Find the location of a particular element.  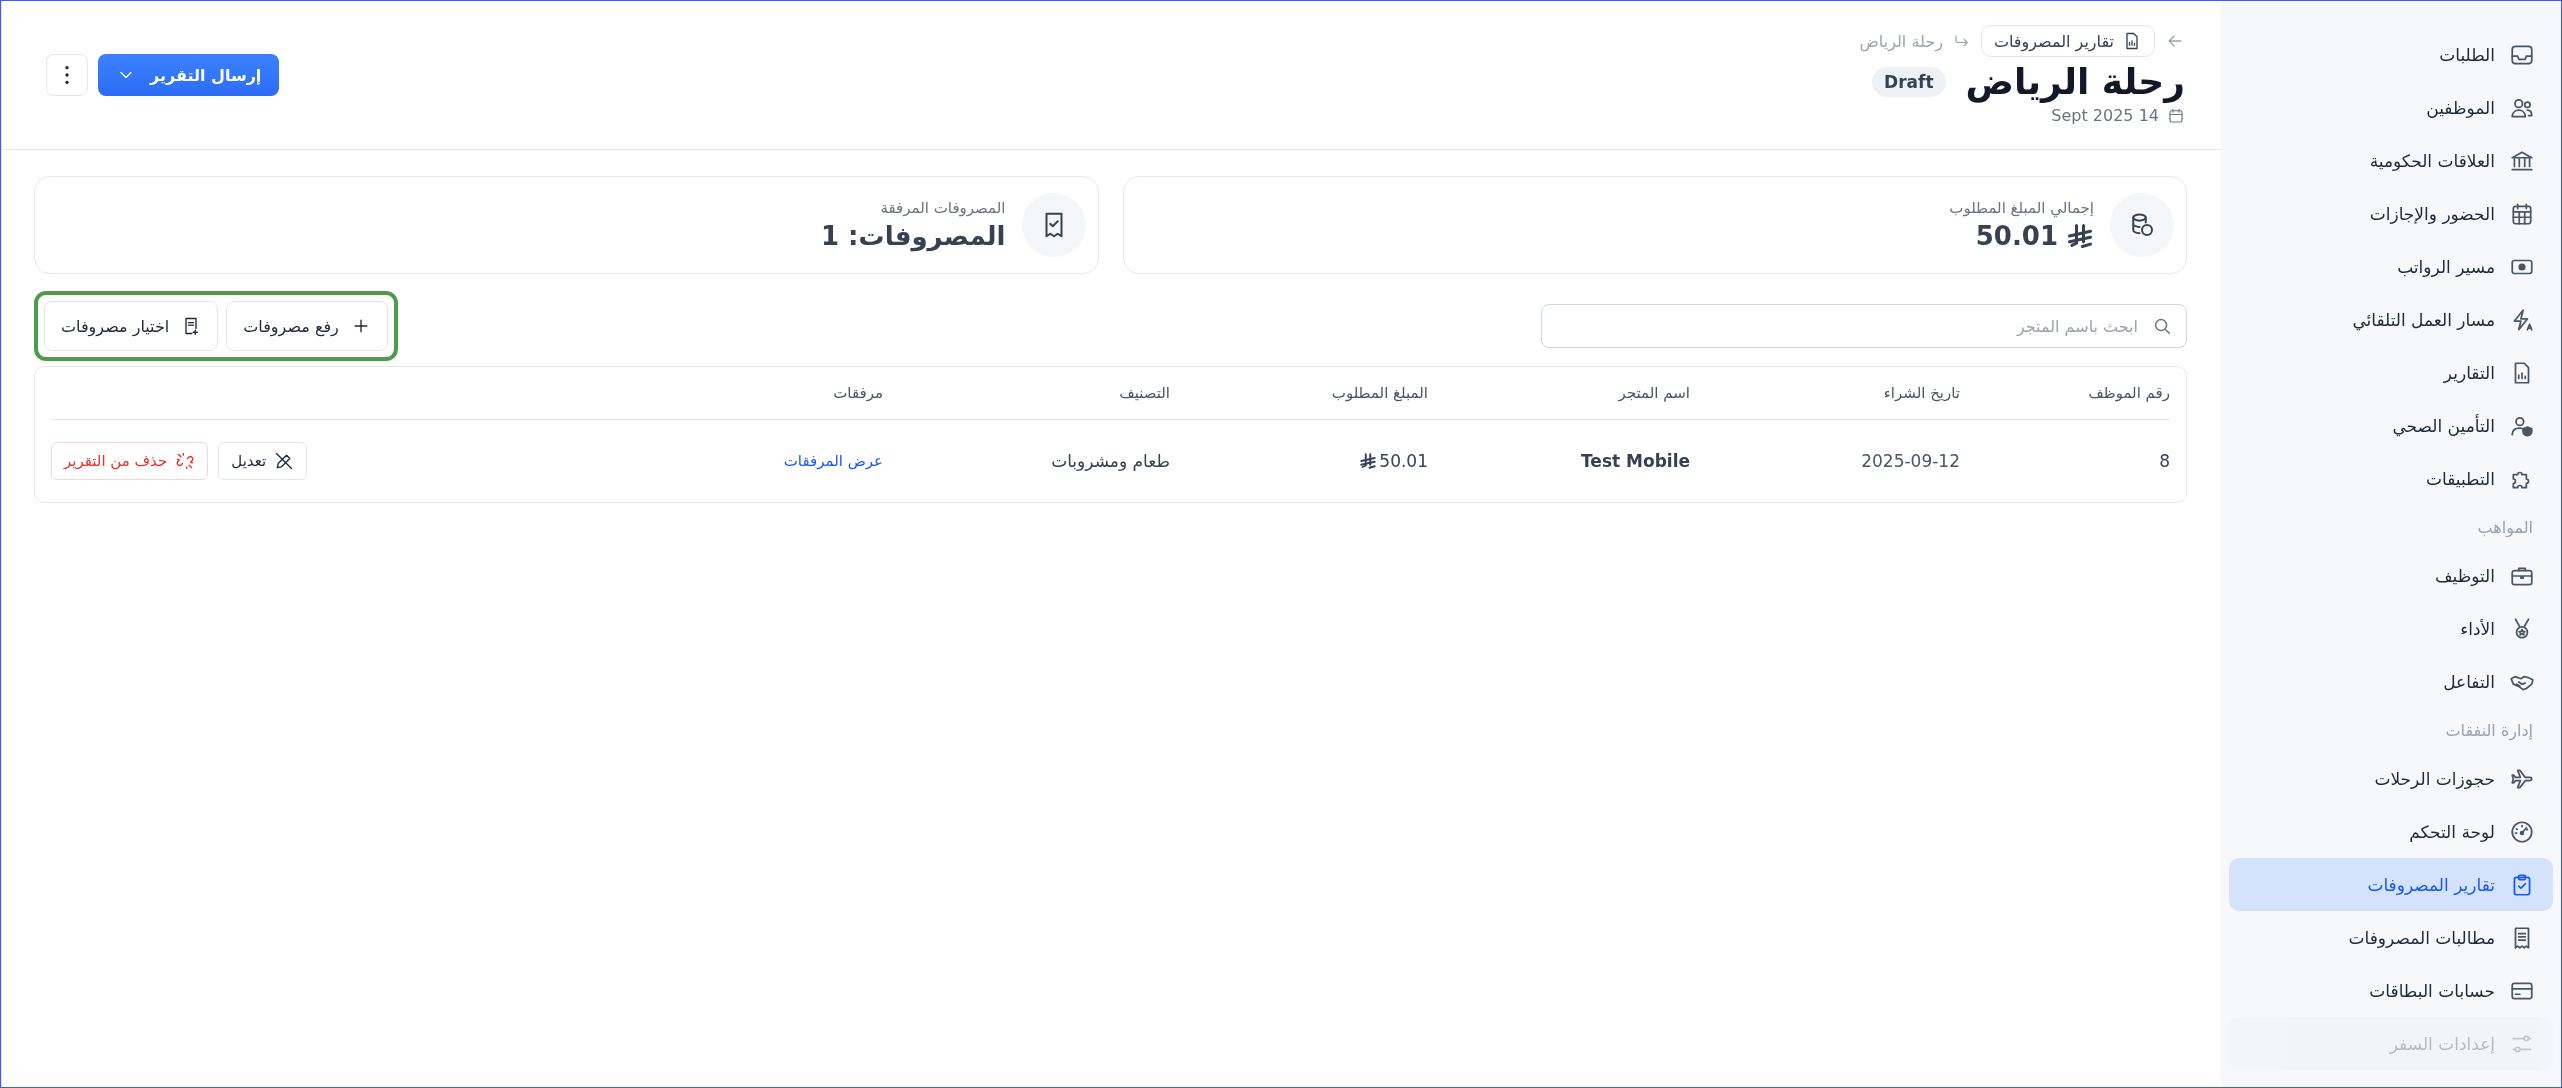

breadcrumb-current: رحلة الرياض is located at coordinates (1901, 41).